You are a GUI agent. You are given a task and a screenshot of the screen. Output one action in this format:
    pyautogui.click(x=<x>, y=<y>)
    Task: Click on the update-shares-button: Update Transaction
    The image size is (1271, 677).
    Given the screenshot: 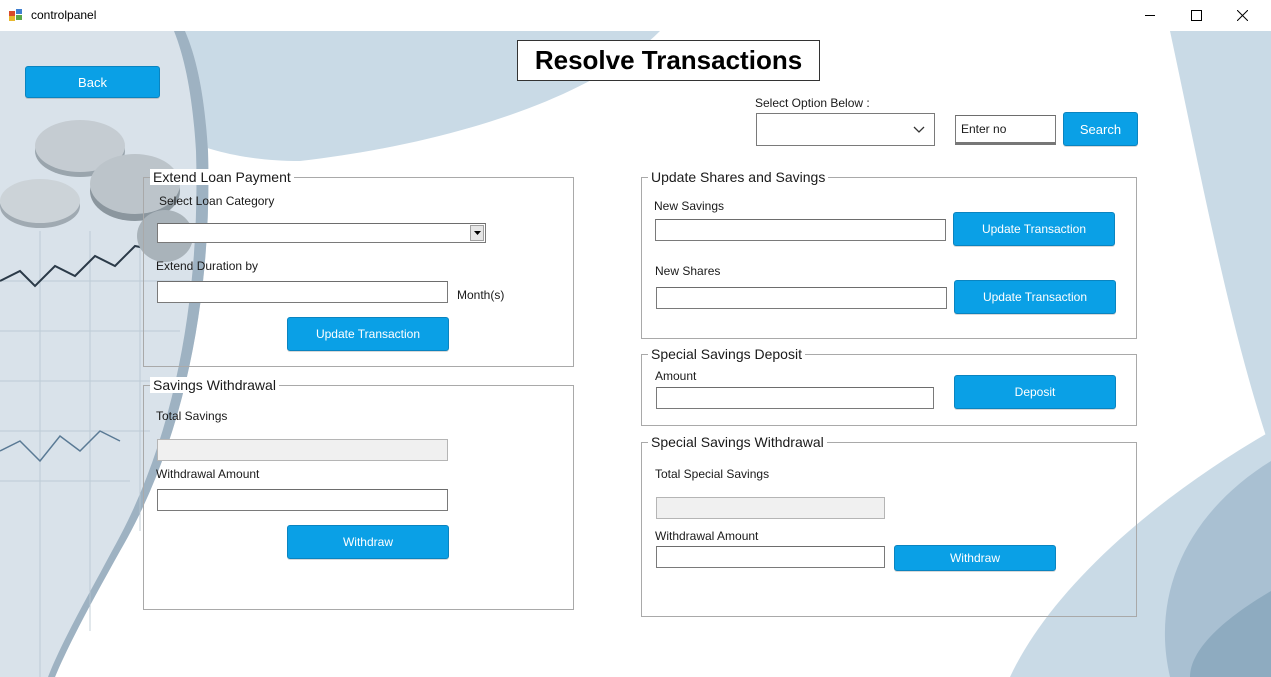 What is the action you would take?
    pyautogui.click(x=1035, y=297)
    